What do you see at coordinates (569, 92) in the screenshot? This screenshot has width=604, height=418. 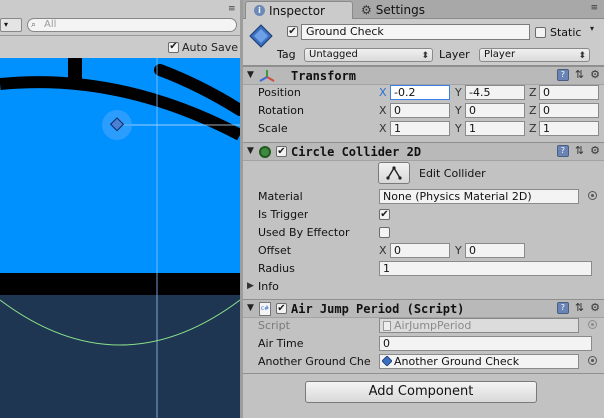 I see `position-z-field: 0` at bounding box center [569, 92].